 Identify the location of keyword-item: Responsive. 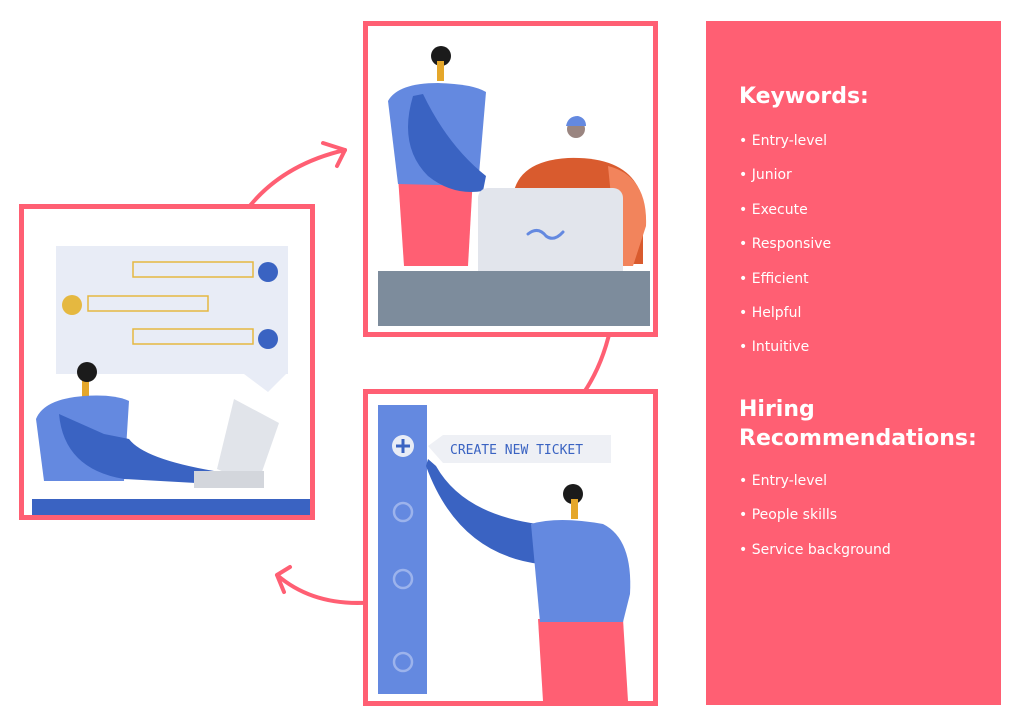
(785, 251).